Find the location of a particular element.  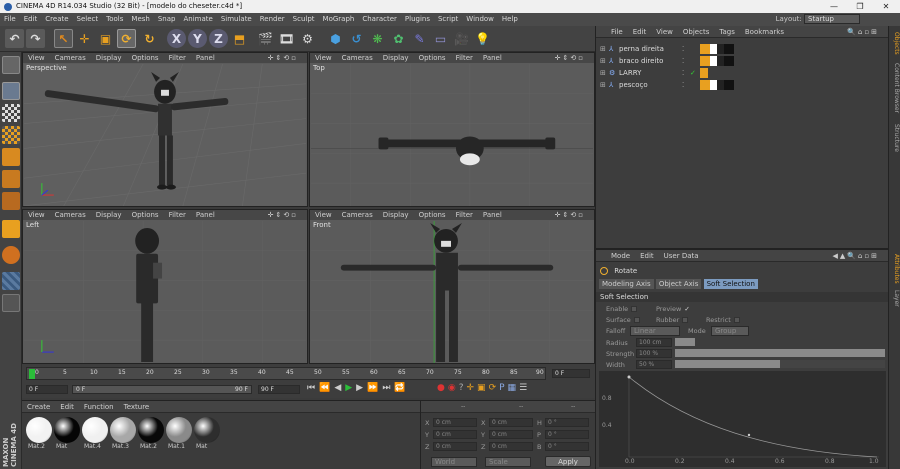

mat-menu-create: Create is located at coordinates (38, 407).